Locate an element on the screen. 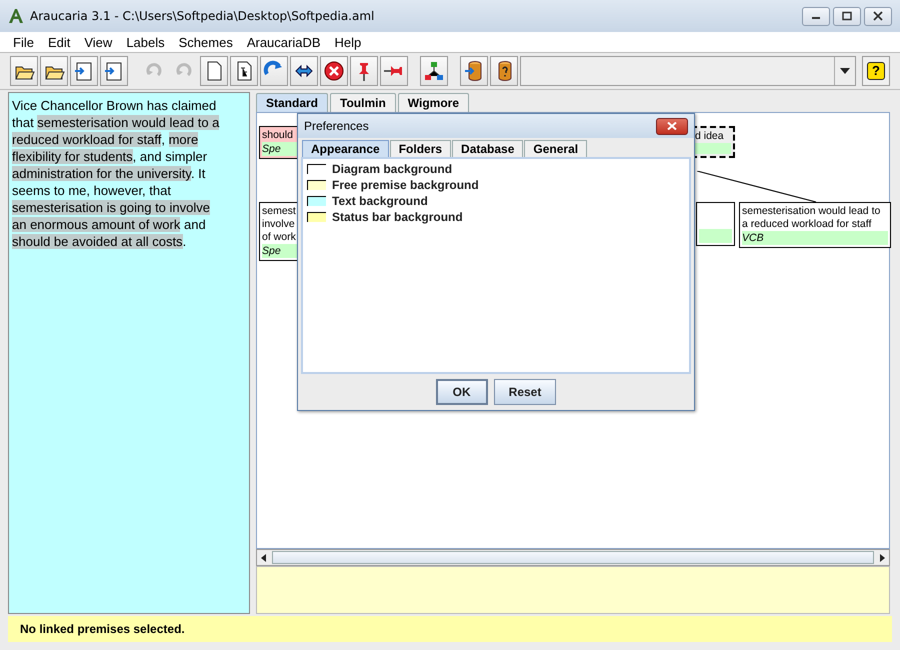 This screenshot has width=900, height=650. app-logo-icon is located at coordinates (16, 16).